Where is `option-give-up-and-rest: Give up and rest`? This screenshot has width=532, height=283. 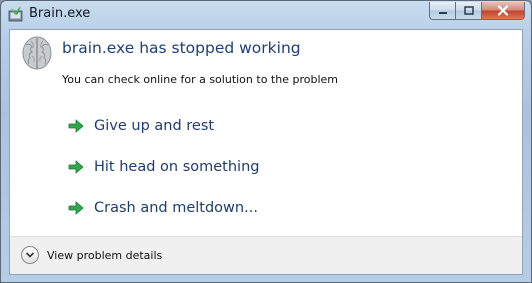
option-give-up-and-rest: Give up and rest is located at coordinates (141, 126).